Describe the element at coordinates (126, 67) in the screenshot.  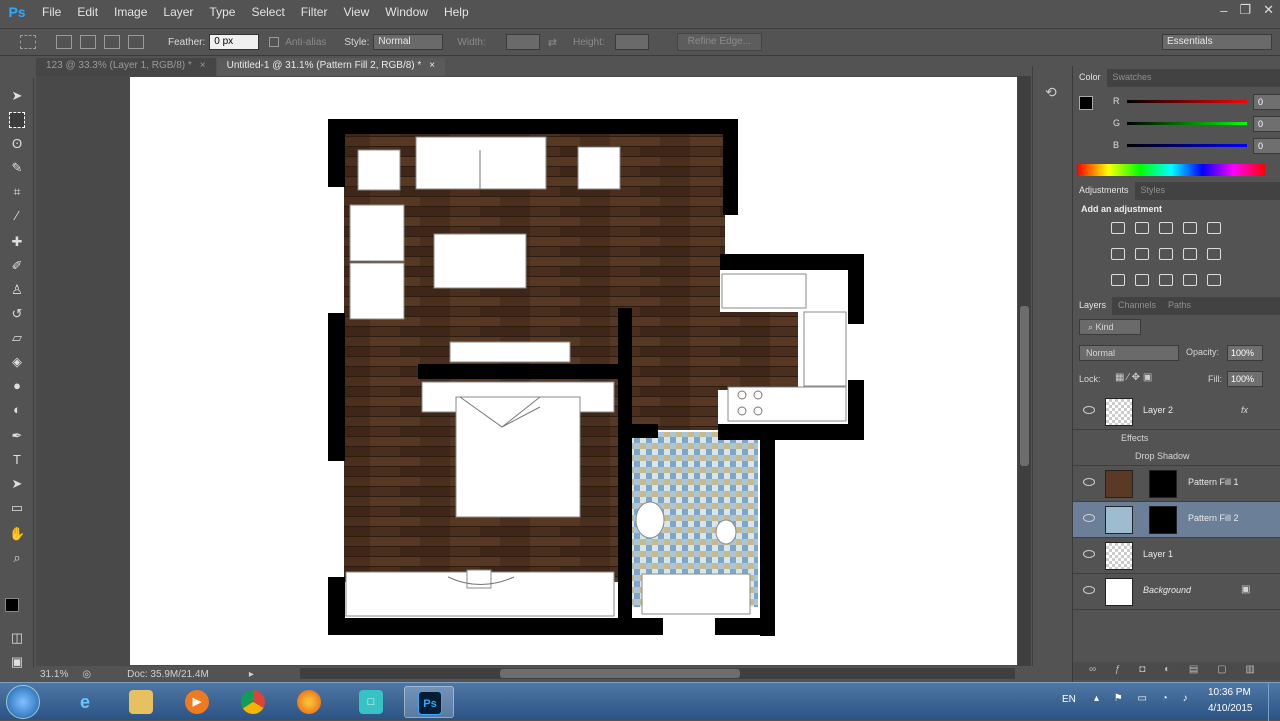
I see `tab-document-123: 123 @ 33.3% (Layer 1, RGB/8) * ×` at that location.